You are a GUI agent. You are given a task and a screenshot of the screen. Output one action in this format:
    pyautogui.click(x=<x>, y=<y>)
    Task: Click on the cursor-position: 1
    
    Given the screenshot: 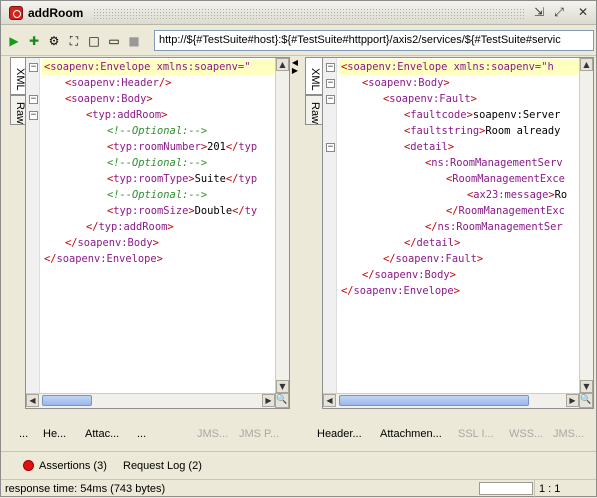 What is the action you would take?
    pyautogui.click(x=550, y=489)
    